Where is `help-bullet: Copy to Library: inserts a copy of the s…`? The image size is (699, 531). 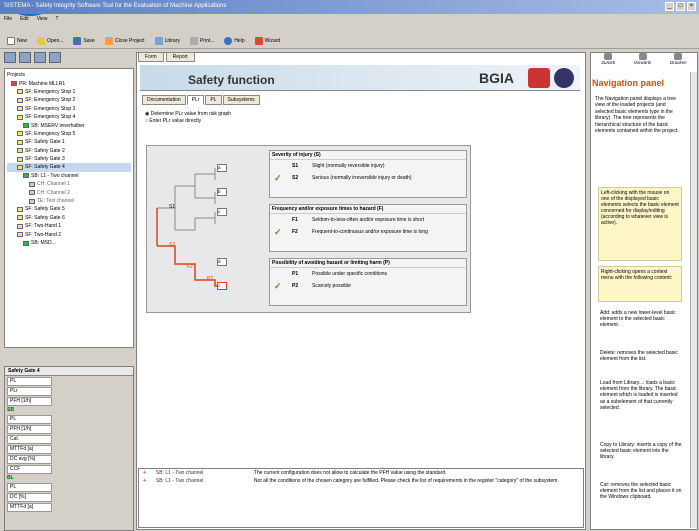
help-bullet: Copy to Library: inserts a copy of the s… is located at coordinates (641, 451).